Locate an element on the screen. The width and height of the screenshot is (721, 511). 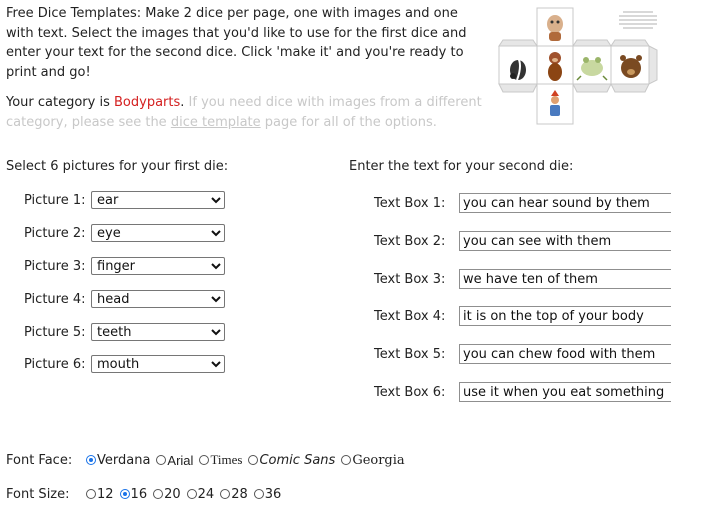
picture-label: Picture 4: is located at coordinates (55, 299).